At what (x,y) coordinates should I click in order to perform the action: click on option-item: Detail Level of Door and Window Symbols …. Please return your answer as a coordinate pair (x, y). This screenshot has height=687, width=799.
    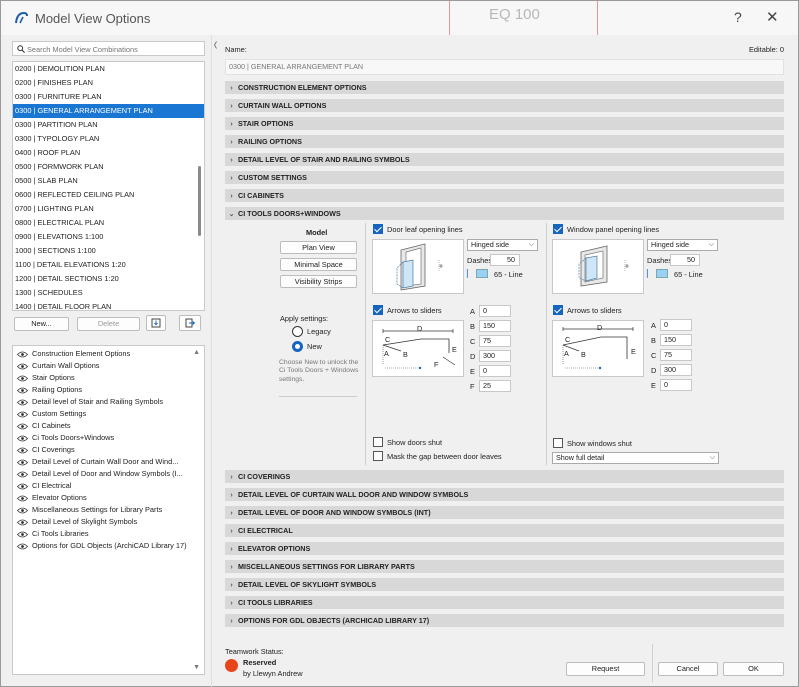
    Looking at the image, I should click on (108, 474).